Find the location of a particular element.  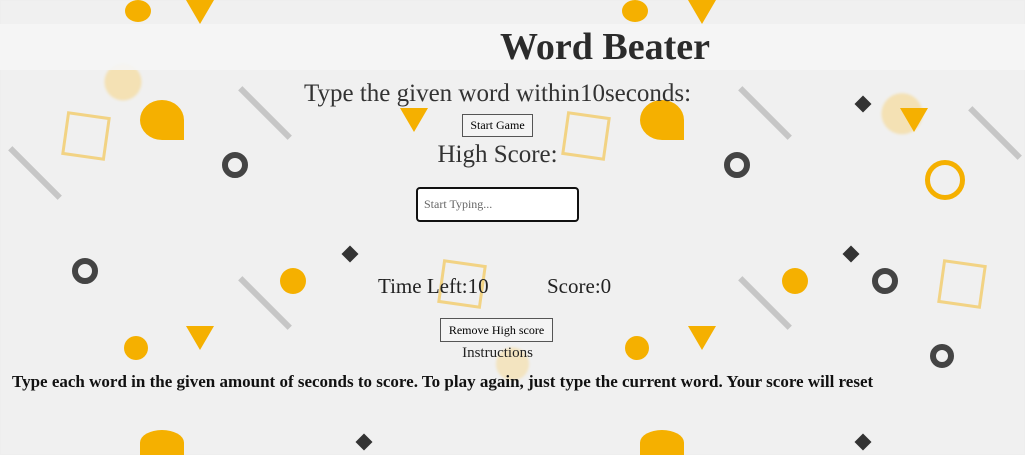

time-left-value: 10 is located at coordinates (478, 286).